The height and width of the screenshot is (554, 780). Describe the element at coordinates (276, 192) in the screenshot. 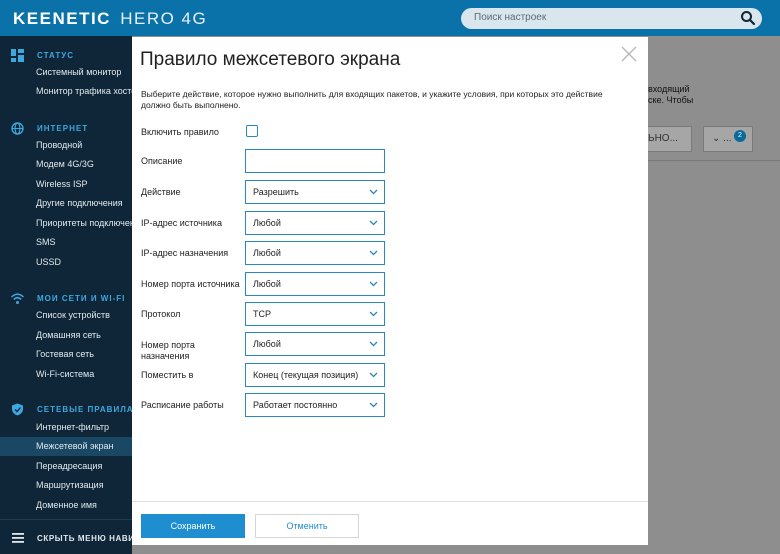

I see `action-value: Разрешить` at that location.